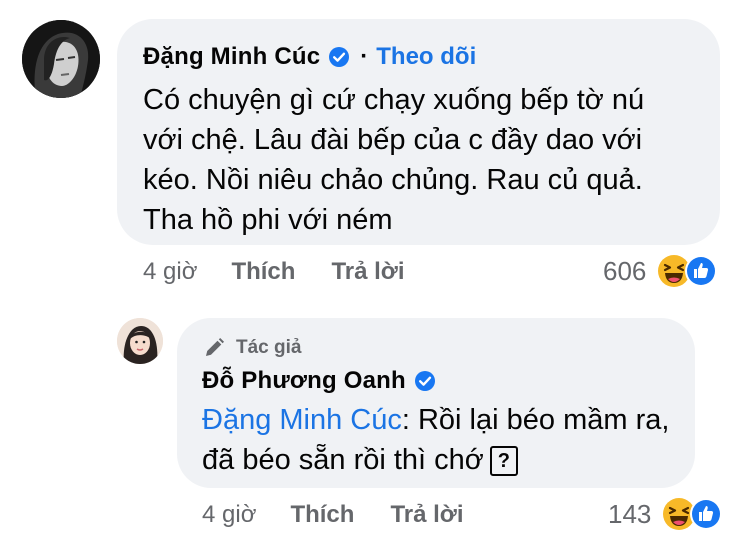 This screenshot has height=546, width=750. Describe the element at coordinates (426, 57) in the screenshot. I see `follow-button: Theo dõi` at that location.